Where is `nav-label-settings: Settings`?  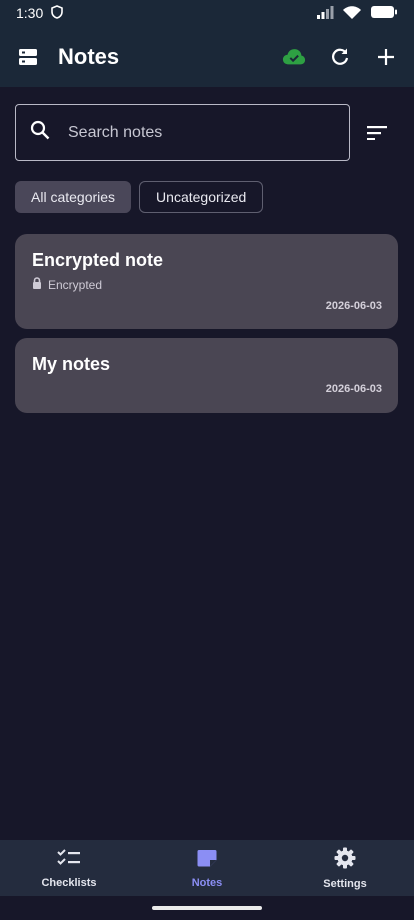
nav-label-settings: Settings is located at coordinates (345, 883).